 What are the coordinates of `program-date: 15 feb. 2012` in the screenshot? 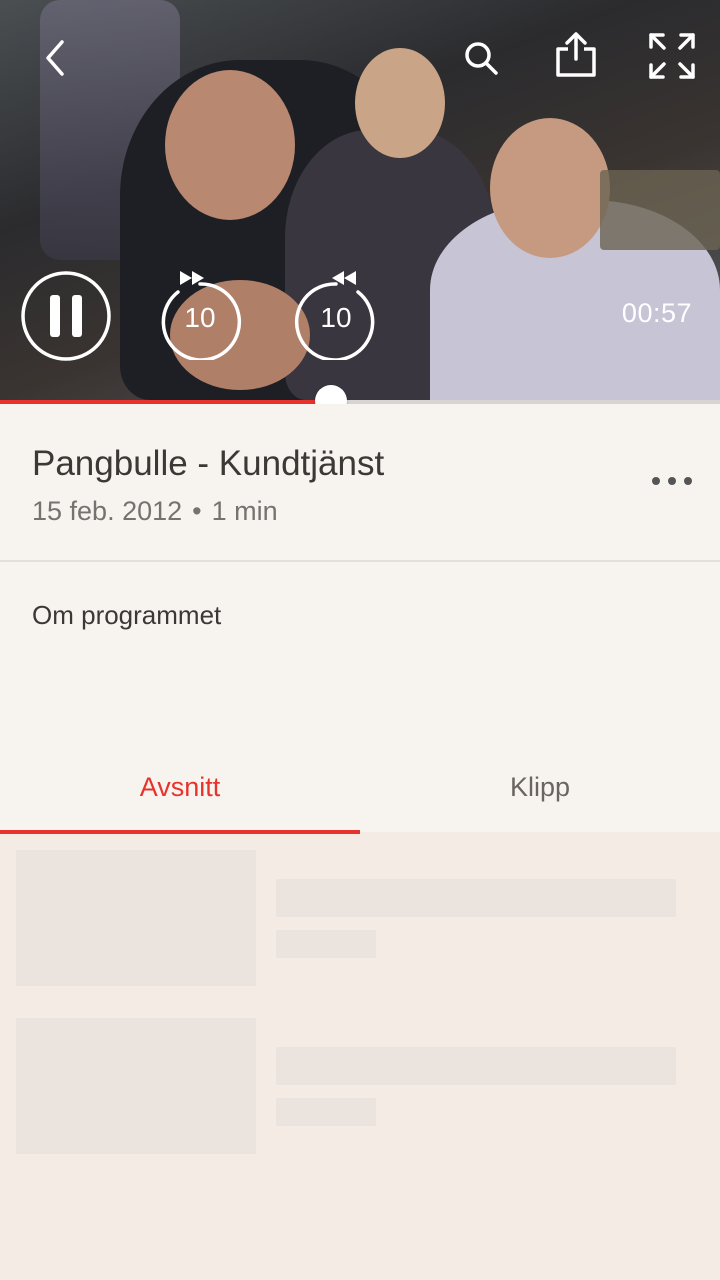 It's located at (107, 511).